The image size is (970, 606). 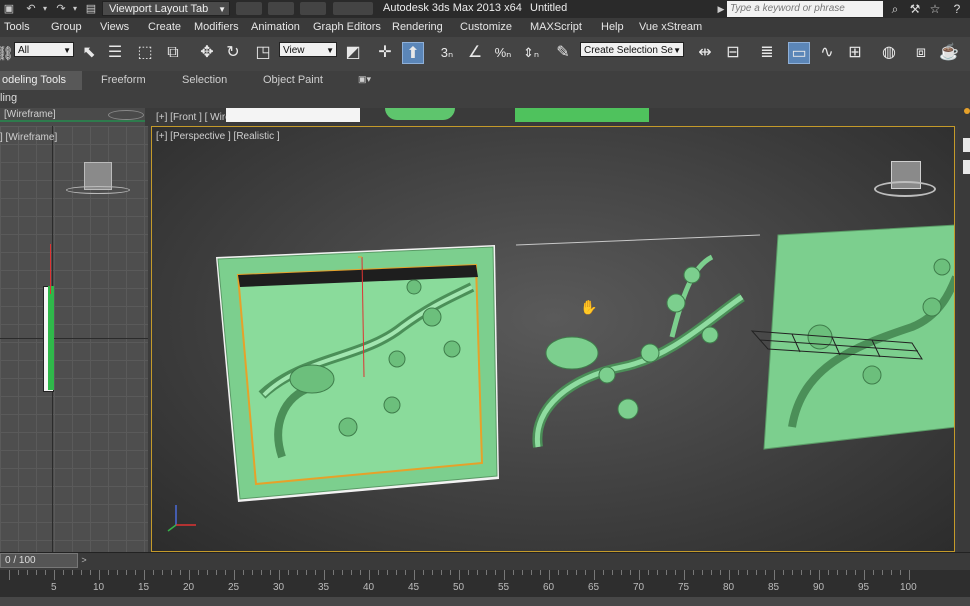 I want to click on select-manipulate-icon: ✛, so click(x=385, y=53).